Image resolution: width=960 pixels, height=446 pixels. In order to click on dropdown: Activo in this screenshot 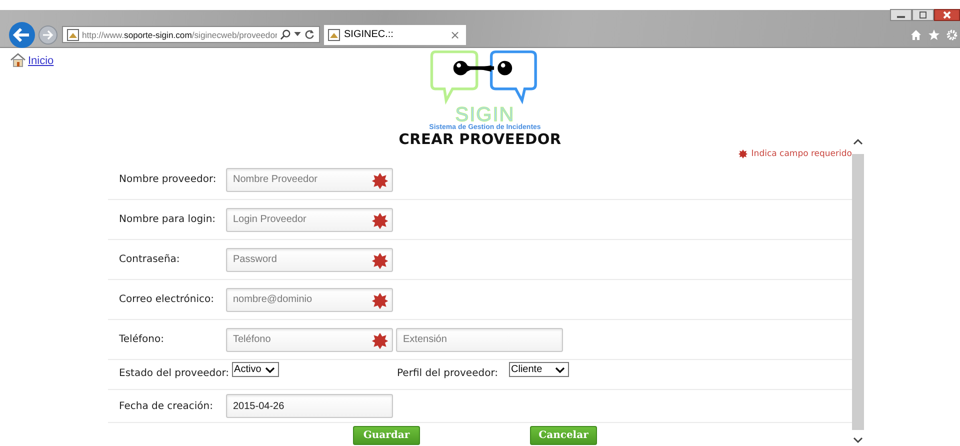, I will do `click(256, 369)`.